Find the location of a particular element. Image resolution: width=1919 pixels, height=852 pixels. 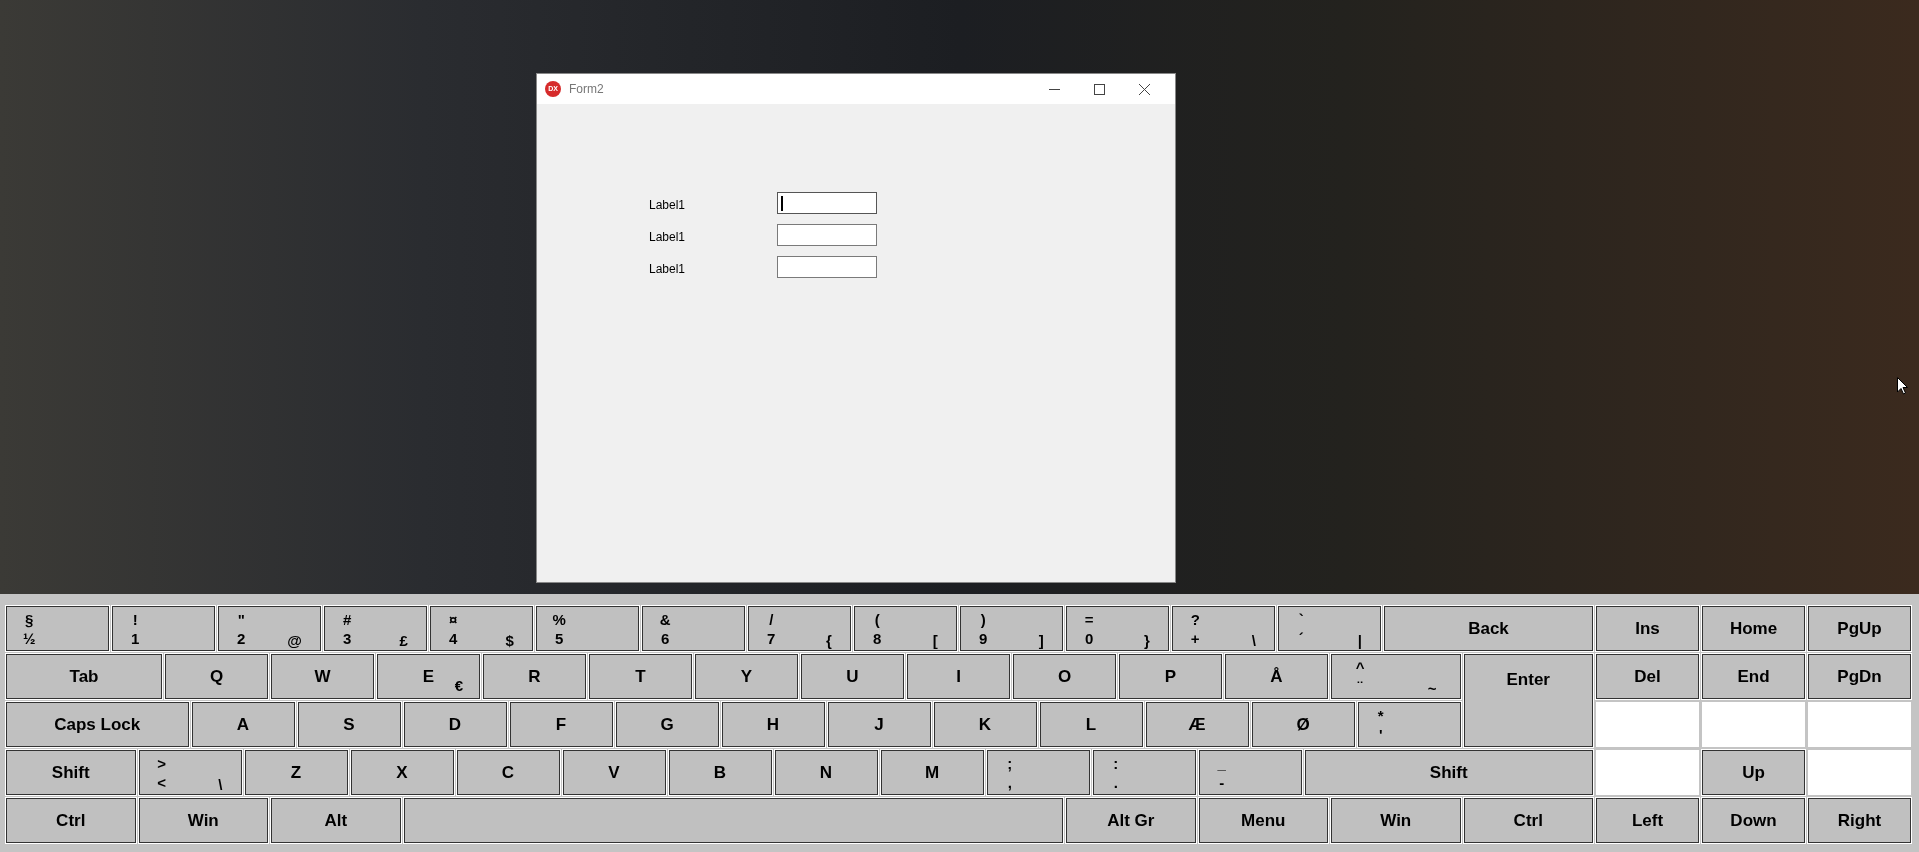

keyboard-key: ^ ¨ ~ is located at coordinates (1396, 676).